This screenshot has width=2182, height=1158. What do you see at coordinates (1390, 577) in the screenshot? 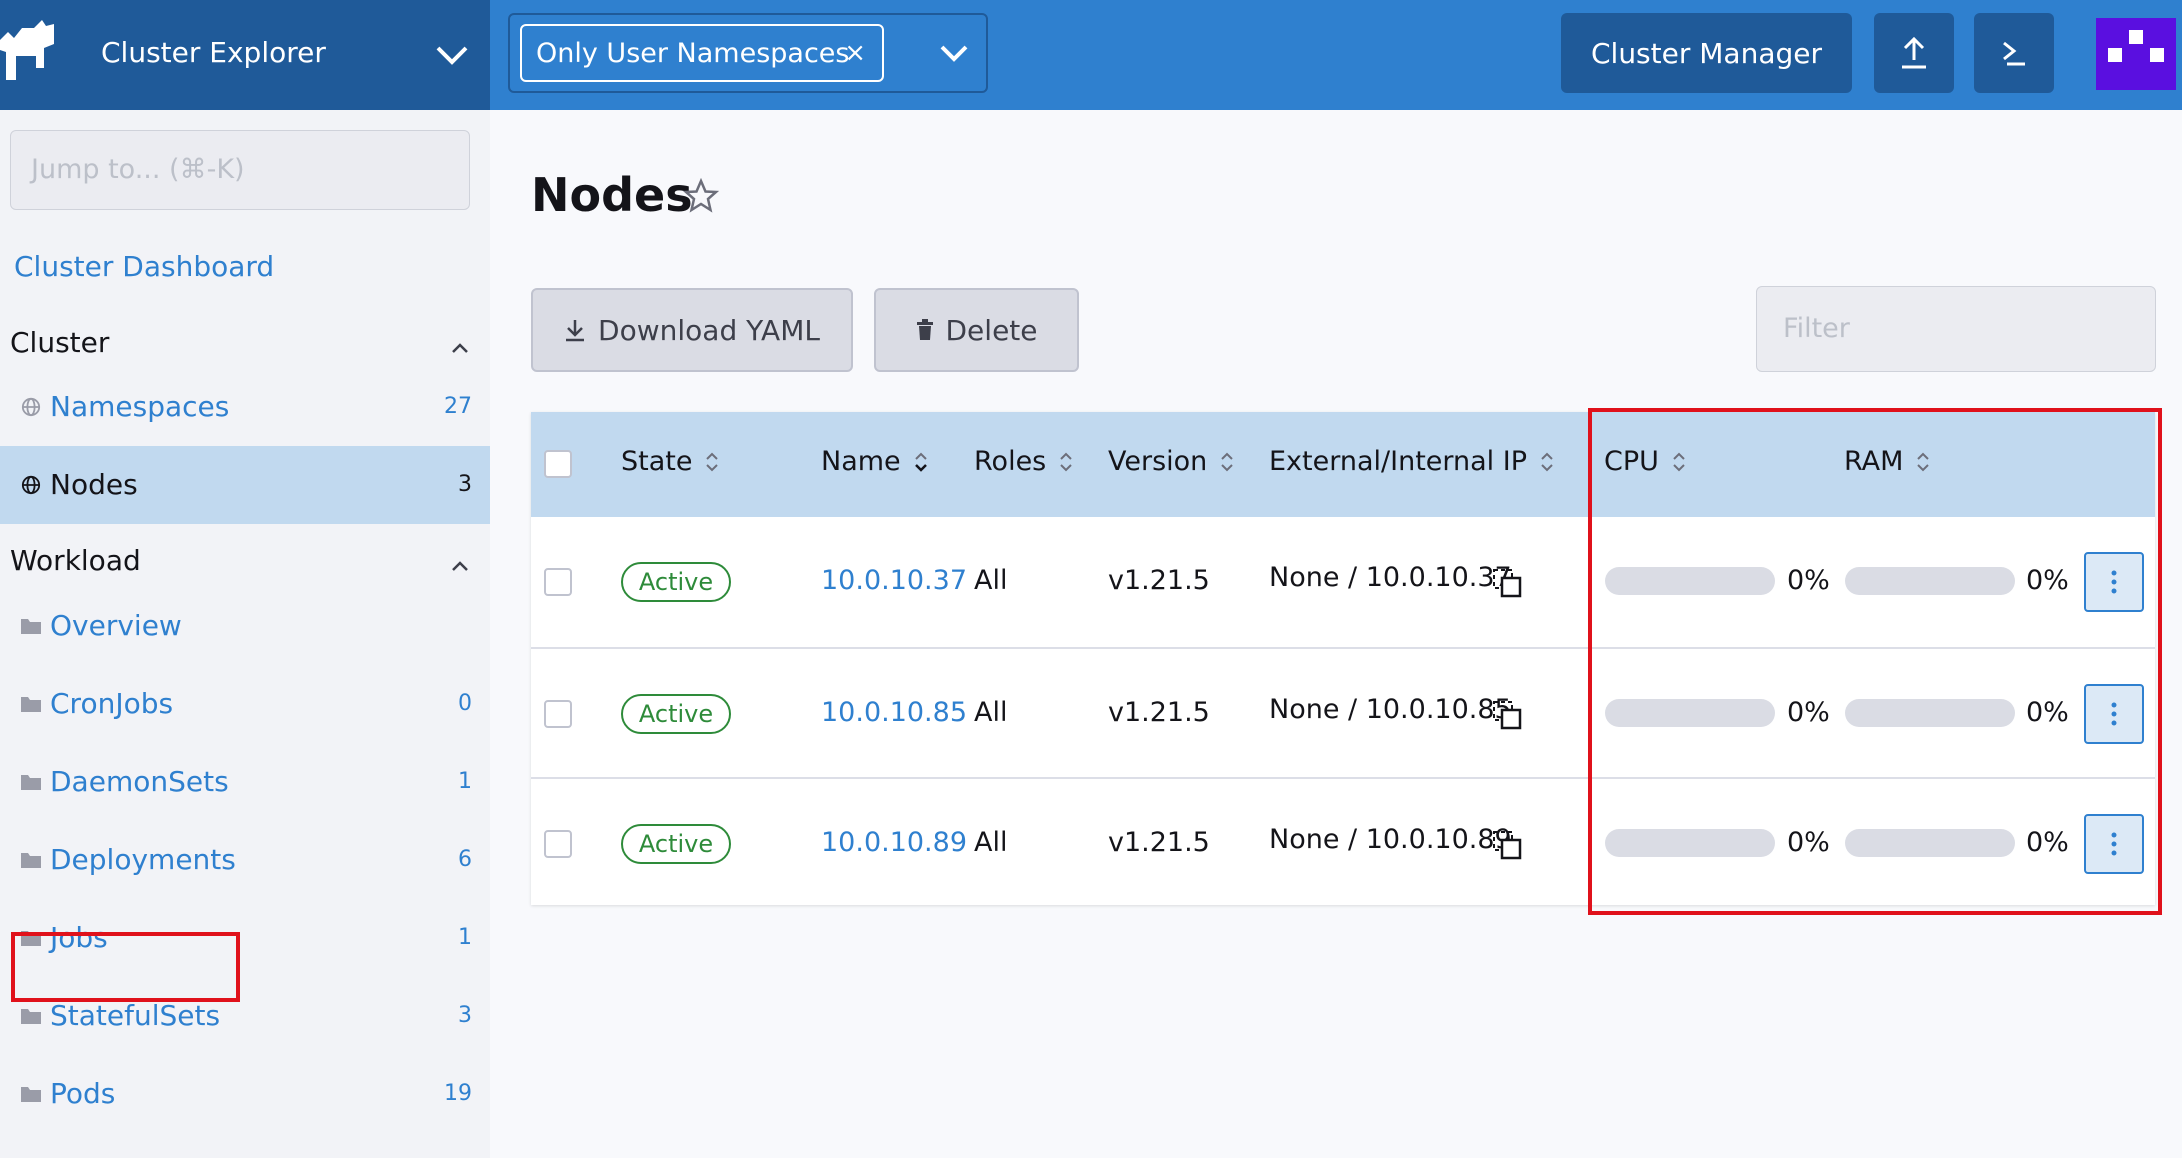
I see `node-ip: None / 10.0.10.37` at bounding box center [1390, 577].